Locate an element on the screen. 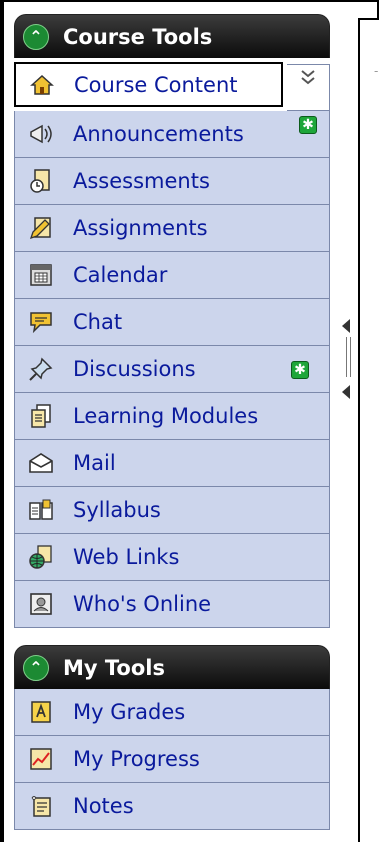 The height and width of the screenshot is (842, 379). nav-item-course-content: Course Content is located at coordinates (148, 84).